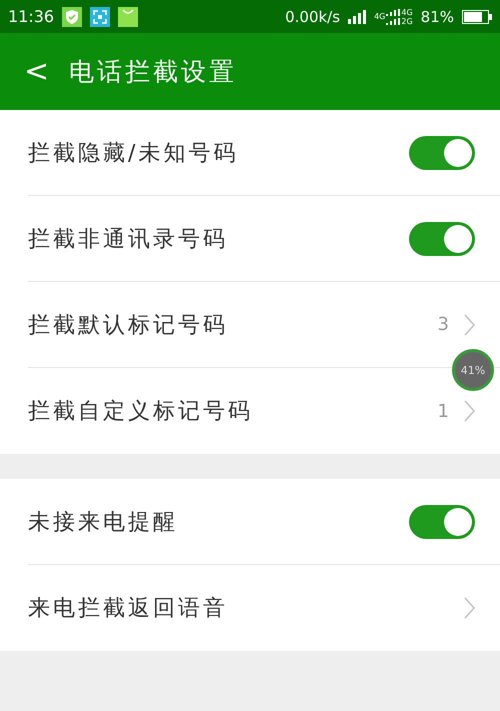 This screenshot has height=711, width=500. Describe the element at coordinates (133, 154) in the screenshot. I see `setting-label: 拦截隐藏/未知号码` at that location.